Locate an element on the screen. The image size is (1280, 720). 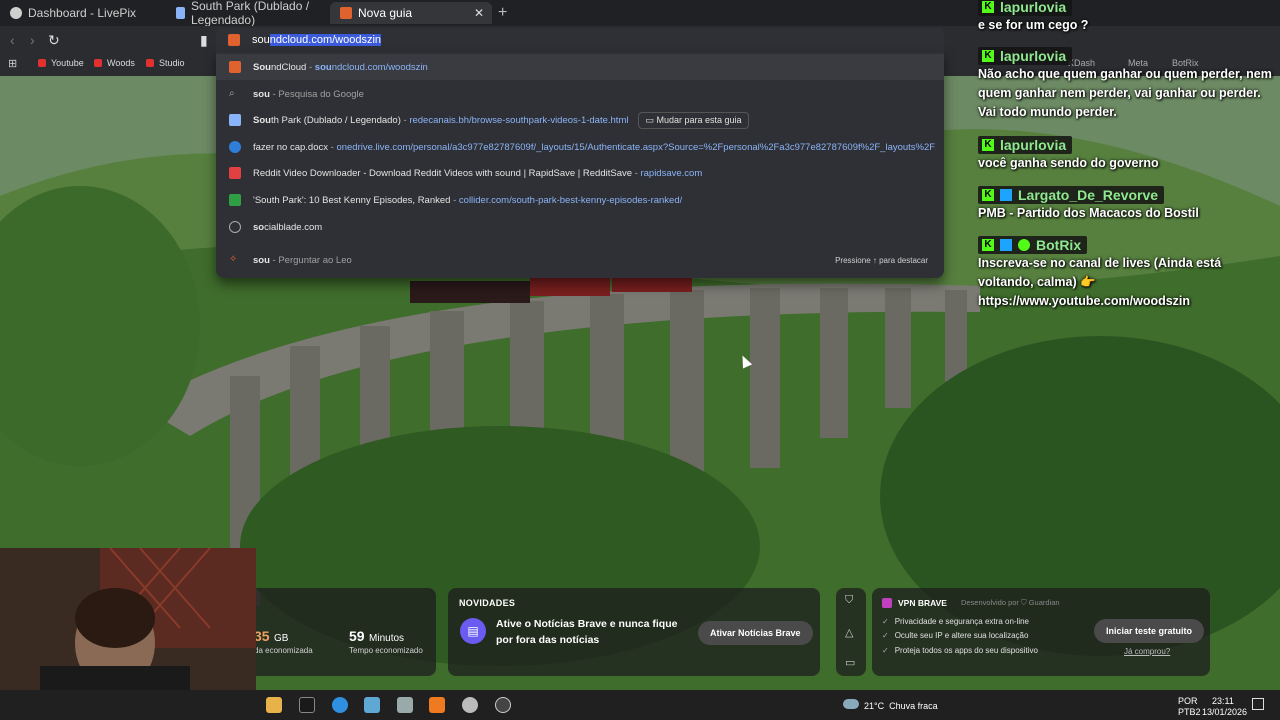
bookmark-studio: Studio is located at coordinates (165, 63).